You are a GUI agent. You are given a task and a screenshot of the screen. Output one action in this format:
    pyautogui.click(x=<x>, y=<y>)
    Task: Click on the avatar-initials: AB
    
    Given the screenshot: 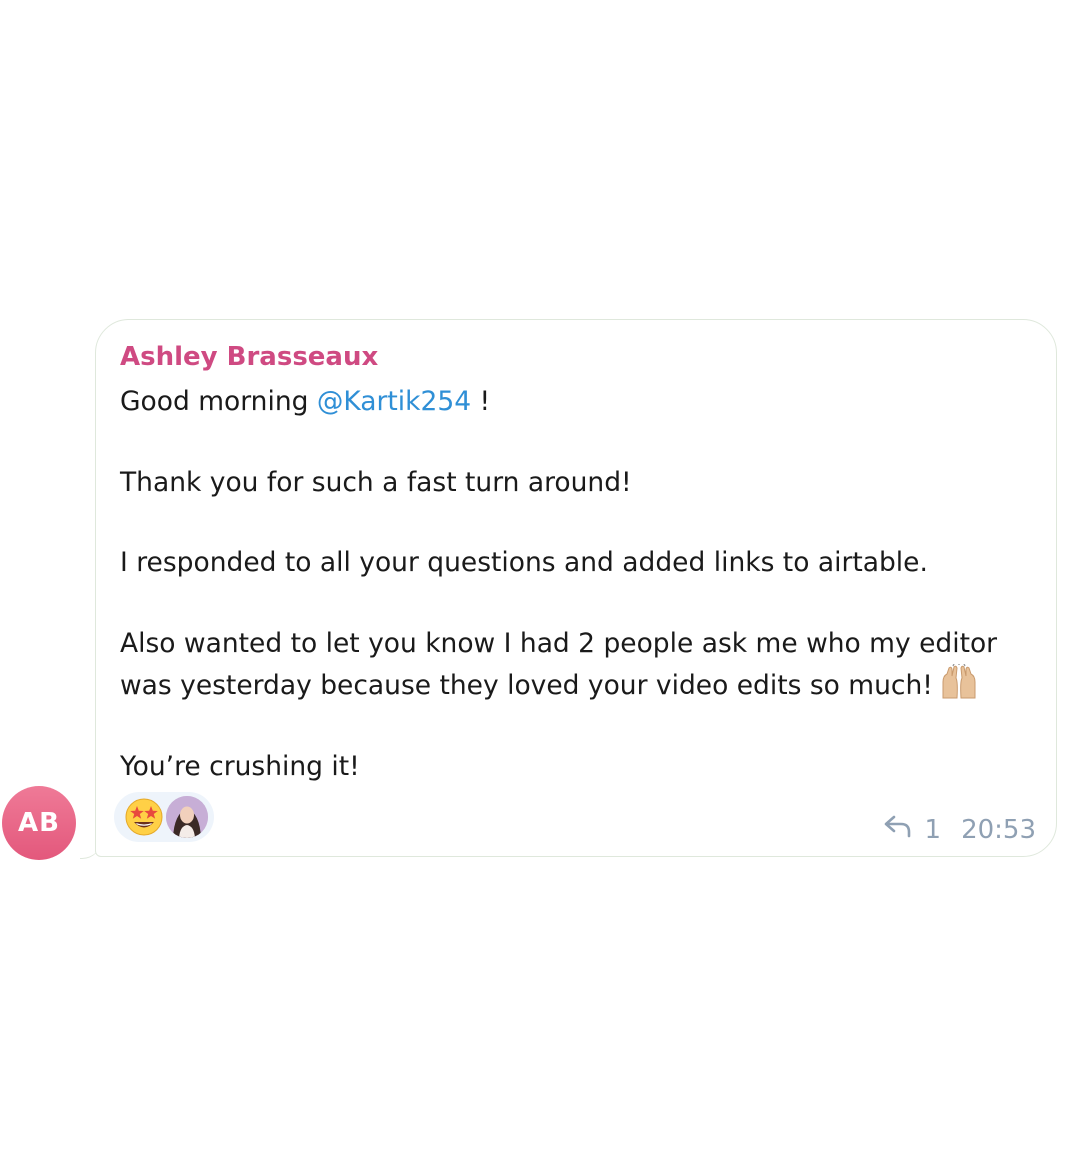 What is the action you would take?
    pyautogui.click(x=39, y=823)
    